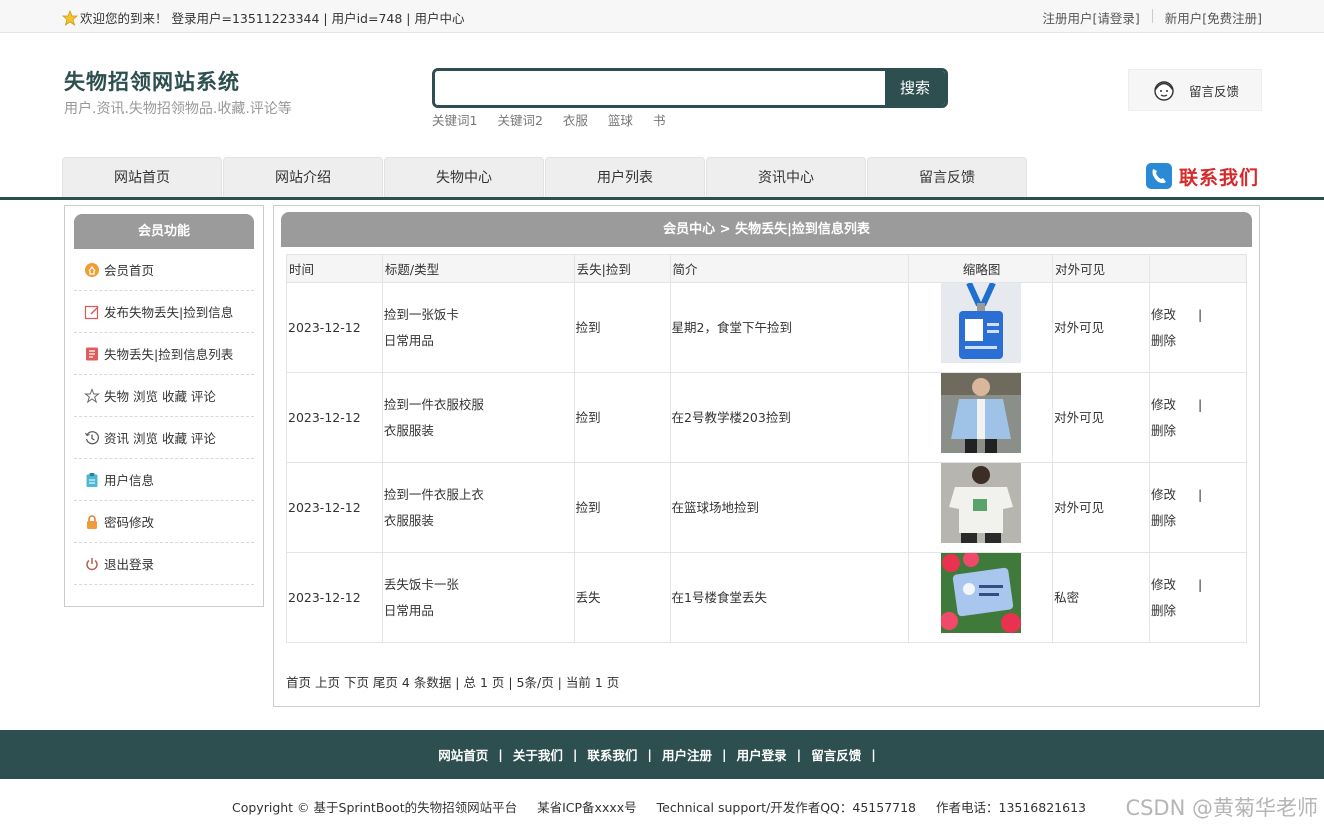  Describe the element at coordinates (164, 564) in the screenshot. I see `sidebar-item-logout: 退出登录` at that location.